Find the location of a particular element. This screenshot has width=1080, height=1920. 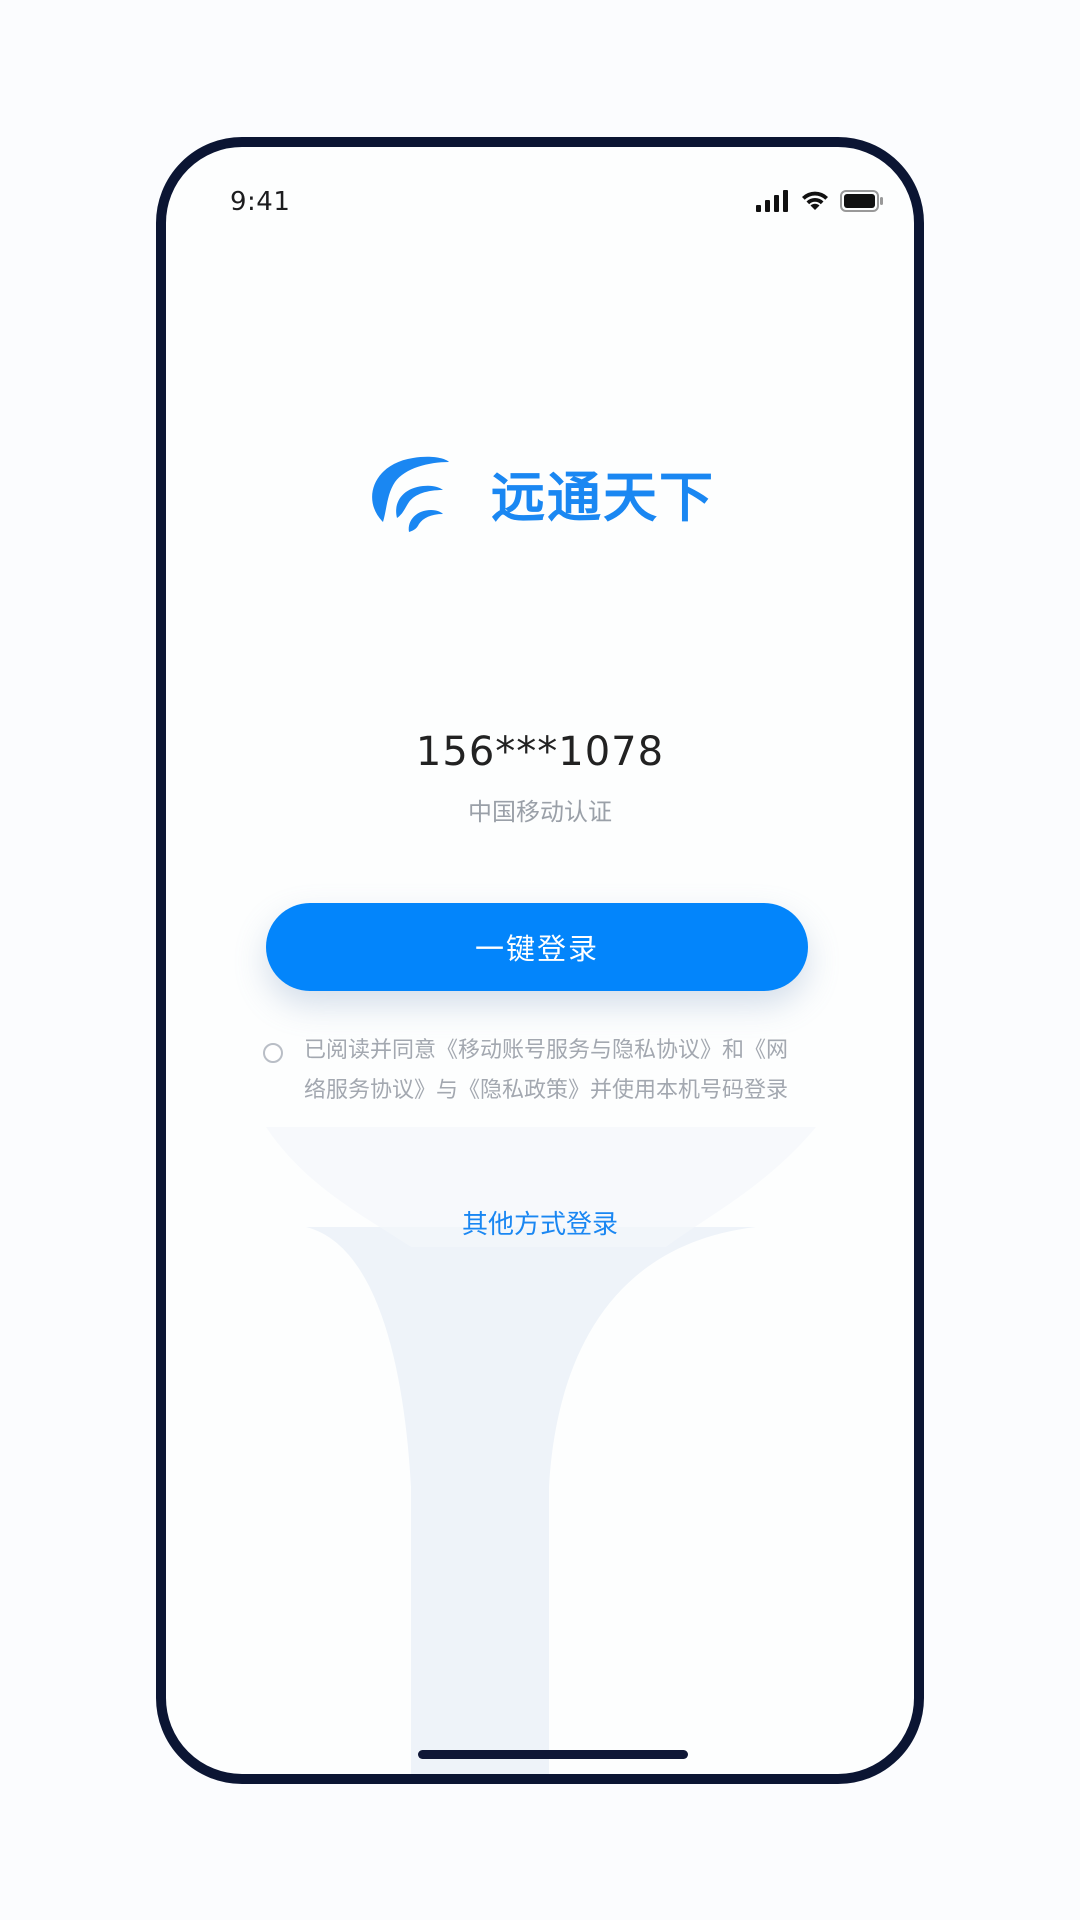

other-login-link: 其他方式登录 is located at coordinates (540, 1222).